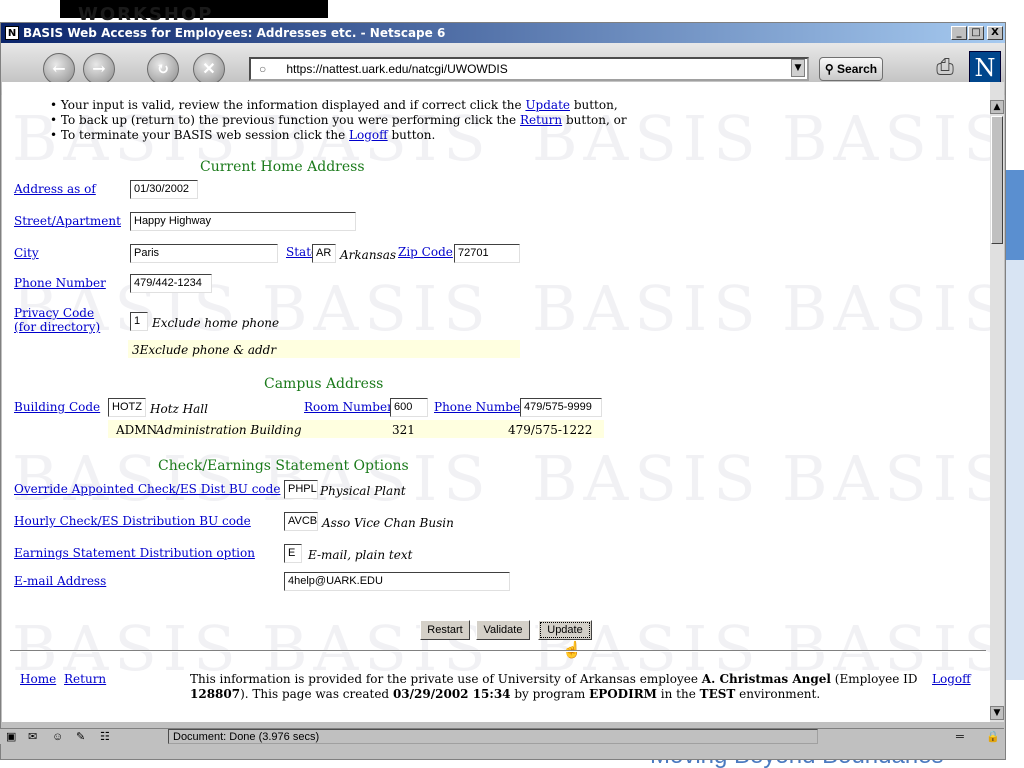 The image size is (1024, 768). Describe the element at coordinates (215, 694) in the screenshot. I see `employee-id: 128807` at that location.